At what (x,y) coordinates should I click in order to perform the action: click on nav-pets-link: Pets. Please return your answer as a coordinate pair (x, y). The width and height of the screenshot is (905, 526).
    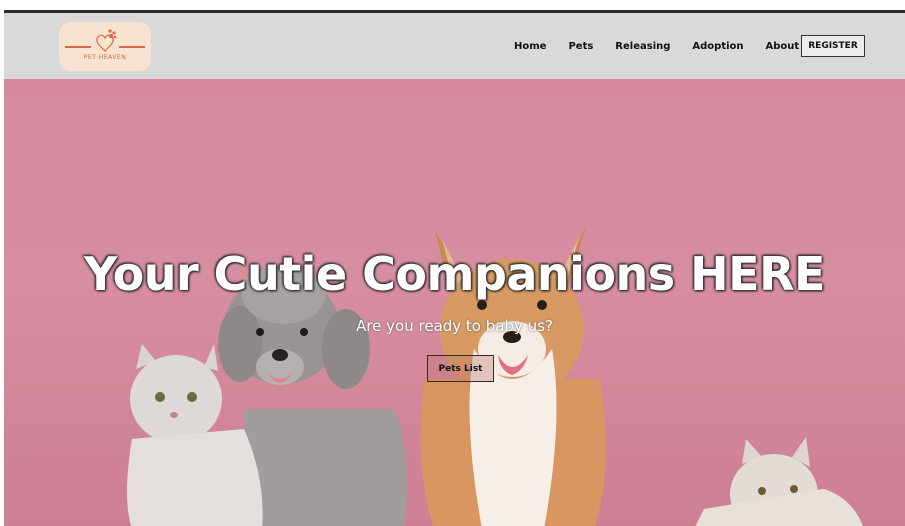
    Looking at the image, I should click on (580, 46).